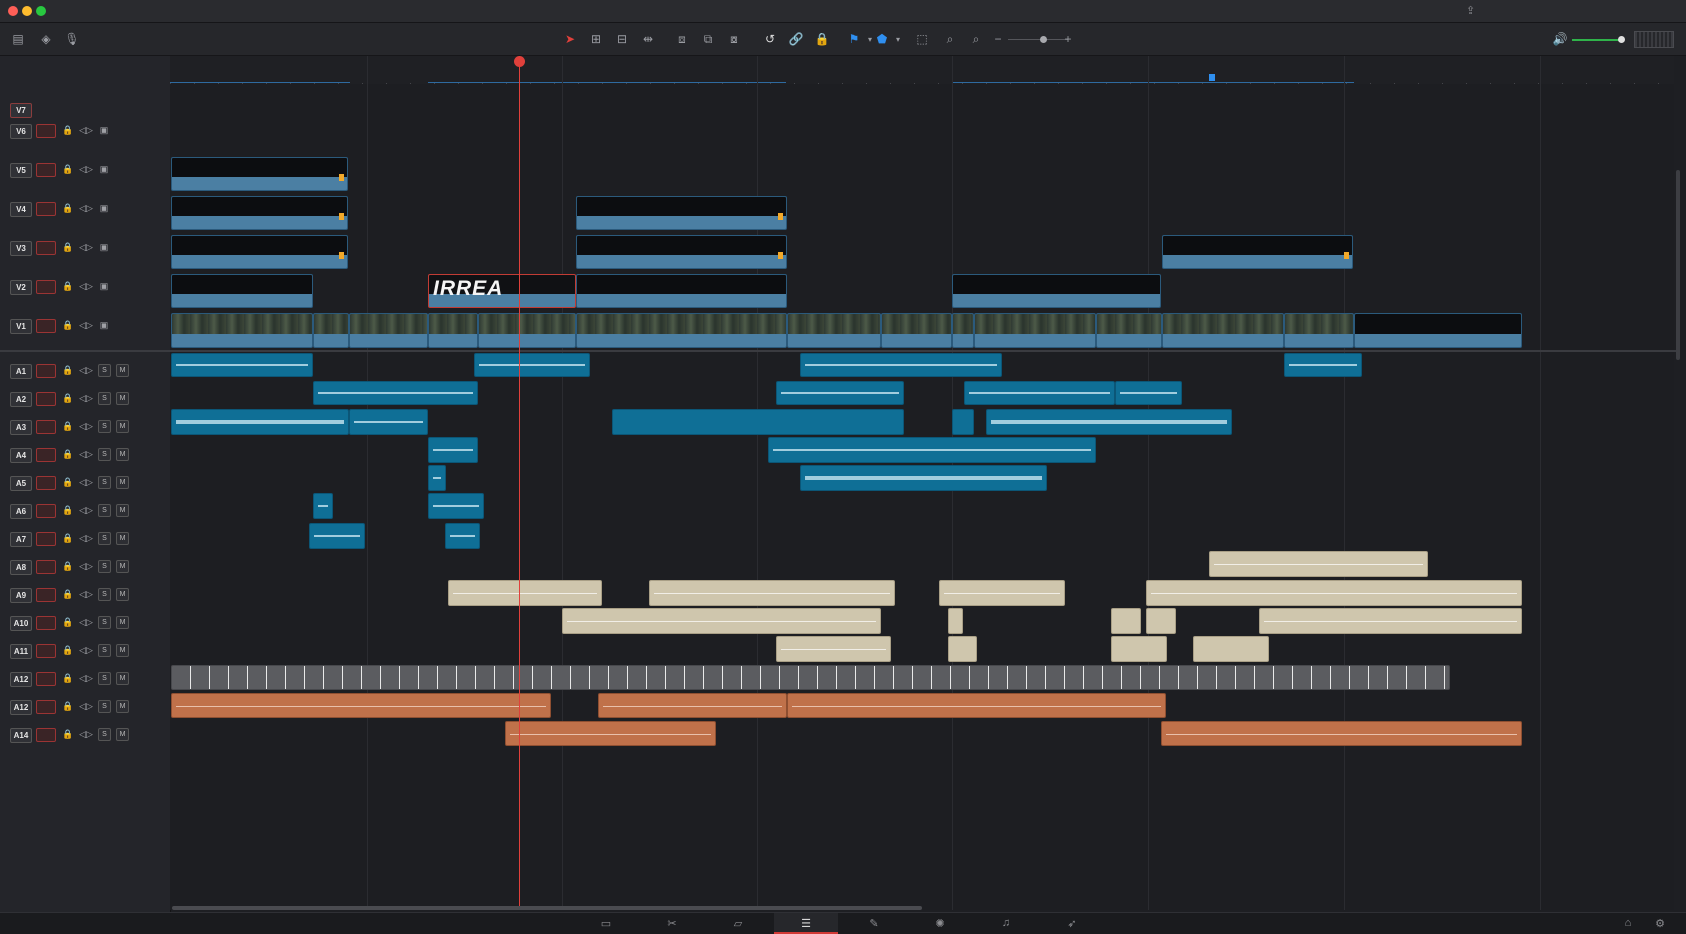 This screenshot has width=1686, height=934. I want to click on track-header-v5: V5 🔒 ◁▷ ▣, so click(85, 170).